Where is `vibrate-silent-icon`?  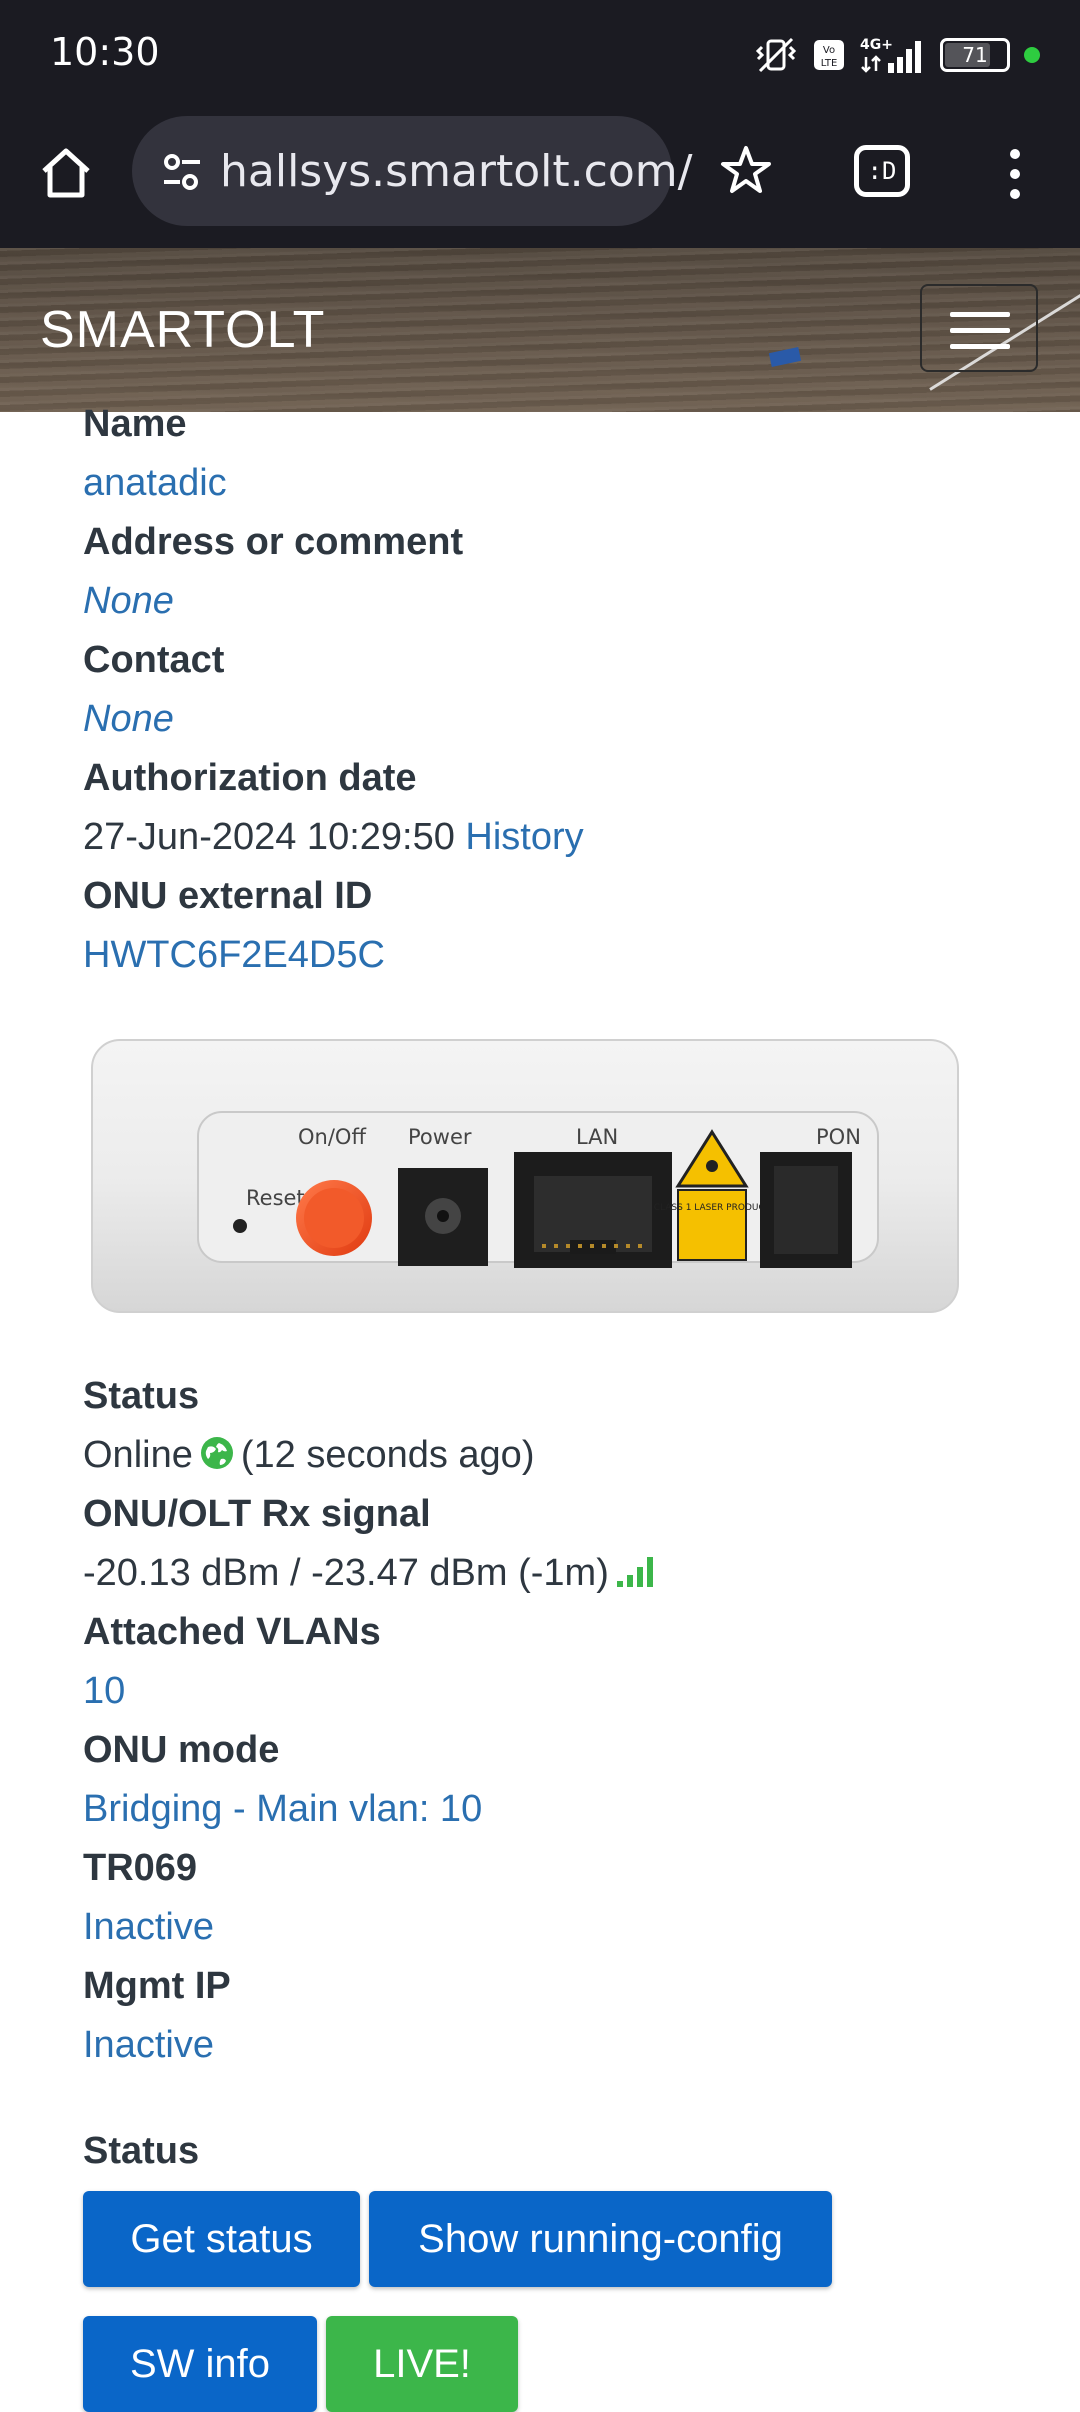
vibrate-silent-icon is located at coordinates (776, 55).